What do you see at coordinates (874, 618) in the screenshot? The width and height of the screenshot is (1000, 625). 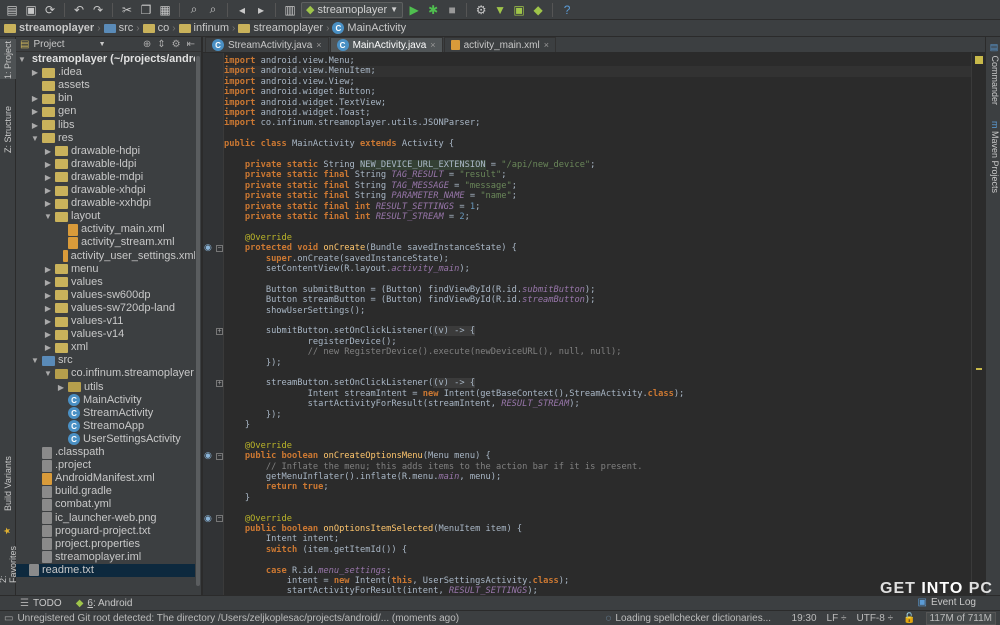 I see `encoding-select: UTF-8 ÷` at bounding box center [874, 618].